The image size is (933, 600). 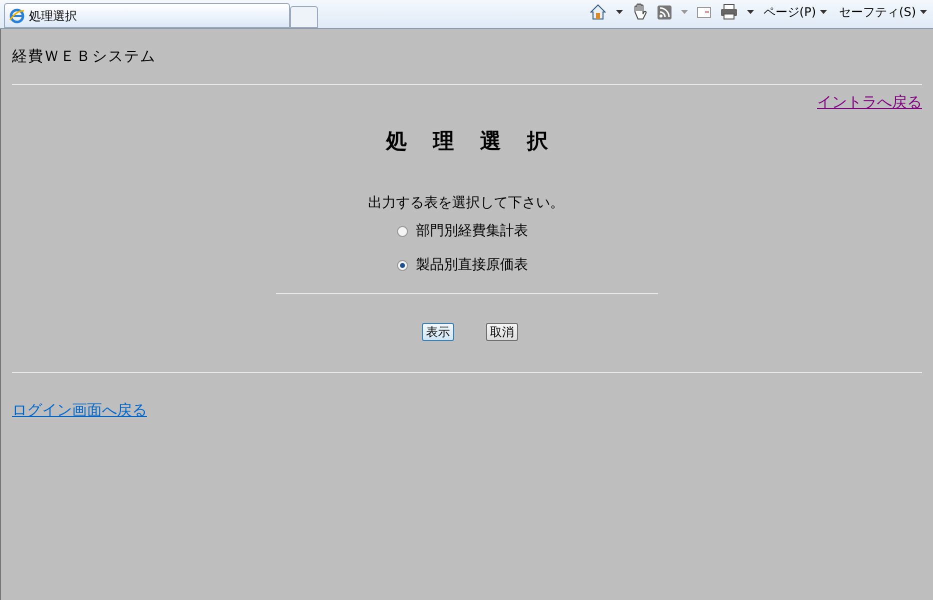 What do you see at coordinates (869, 102) in the screenshot?
I see `intranet-link: イントラへ戻る` at bounding box center [869, 102].